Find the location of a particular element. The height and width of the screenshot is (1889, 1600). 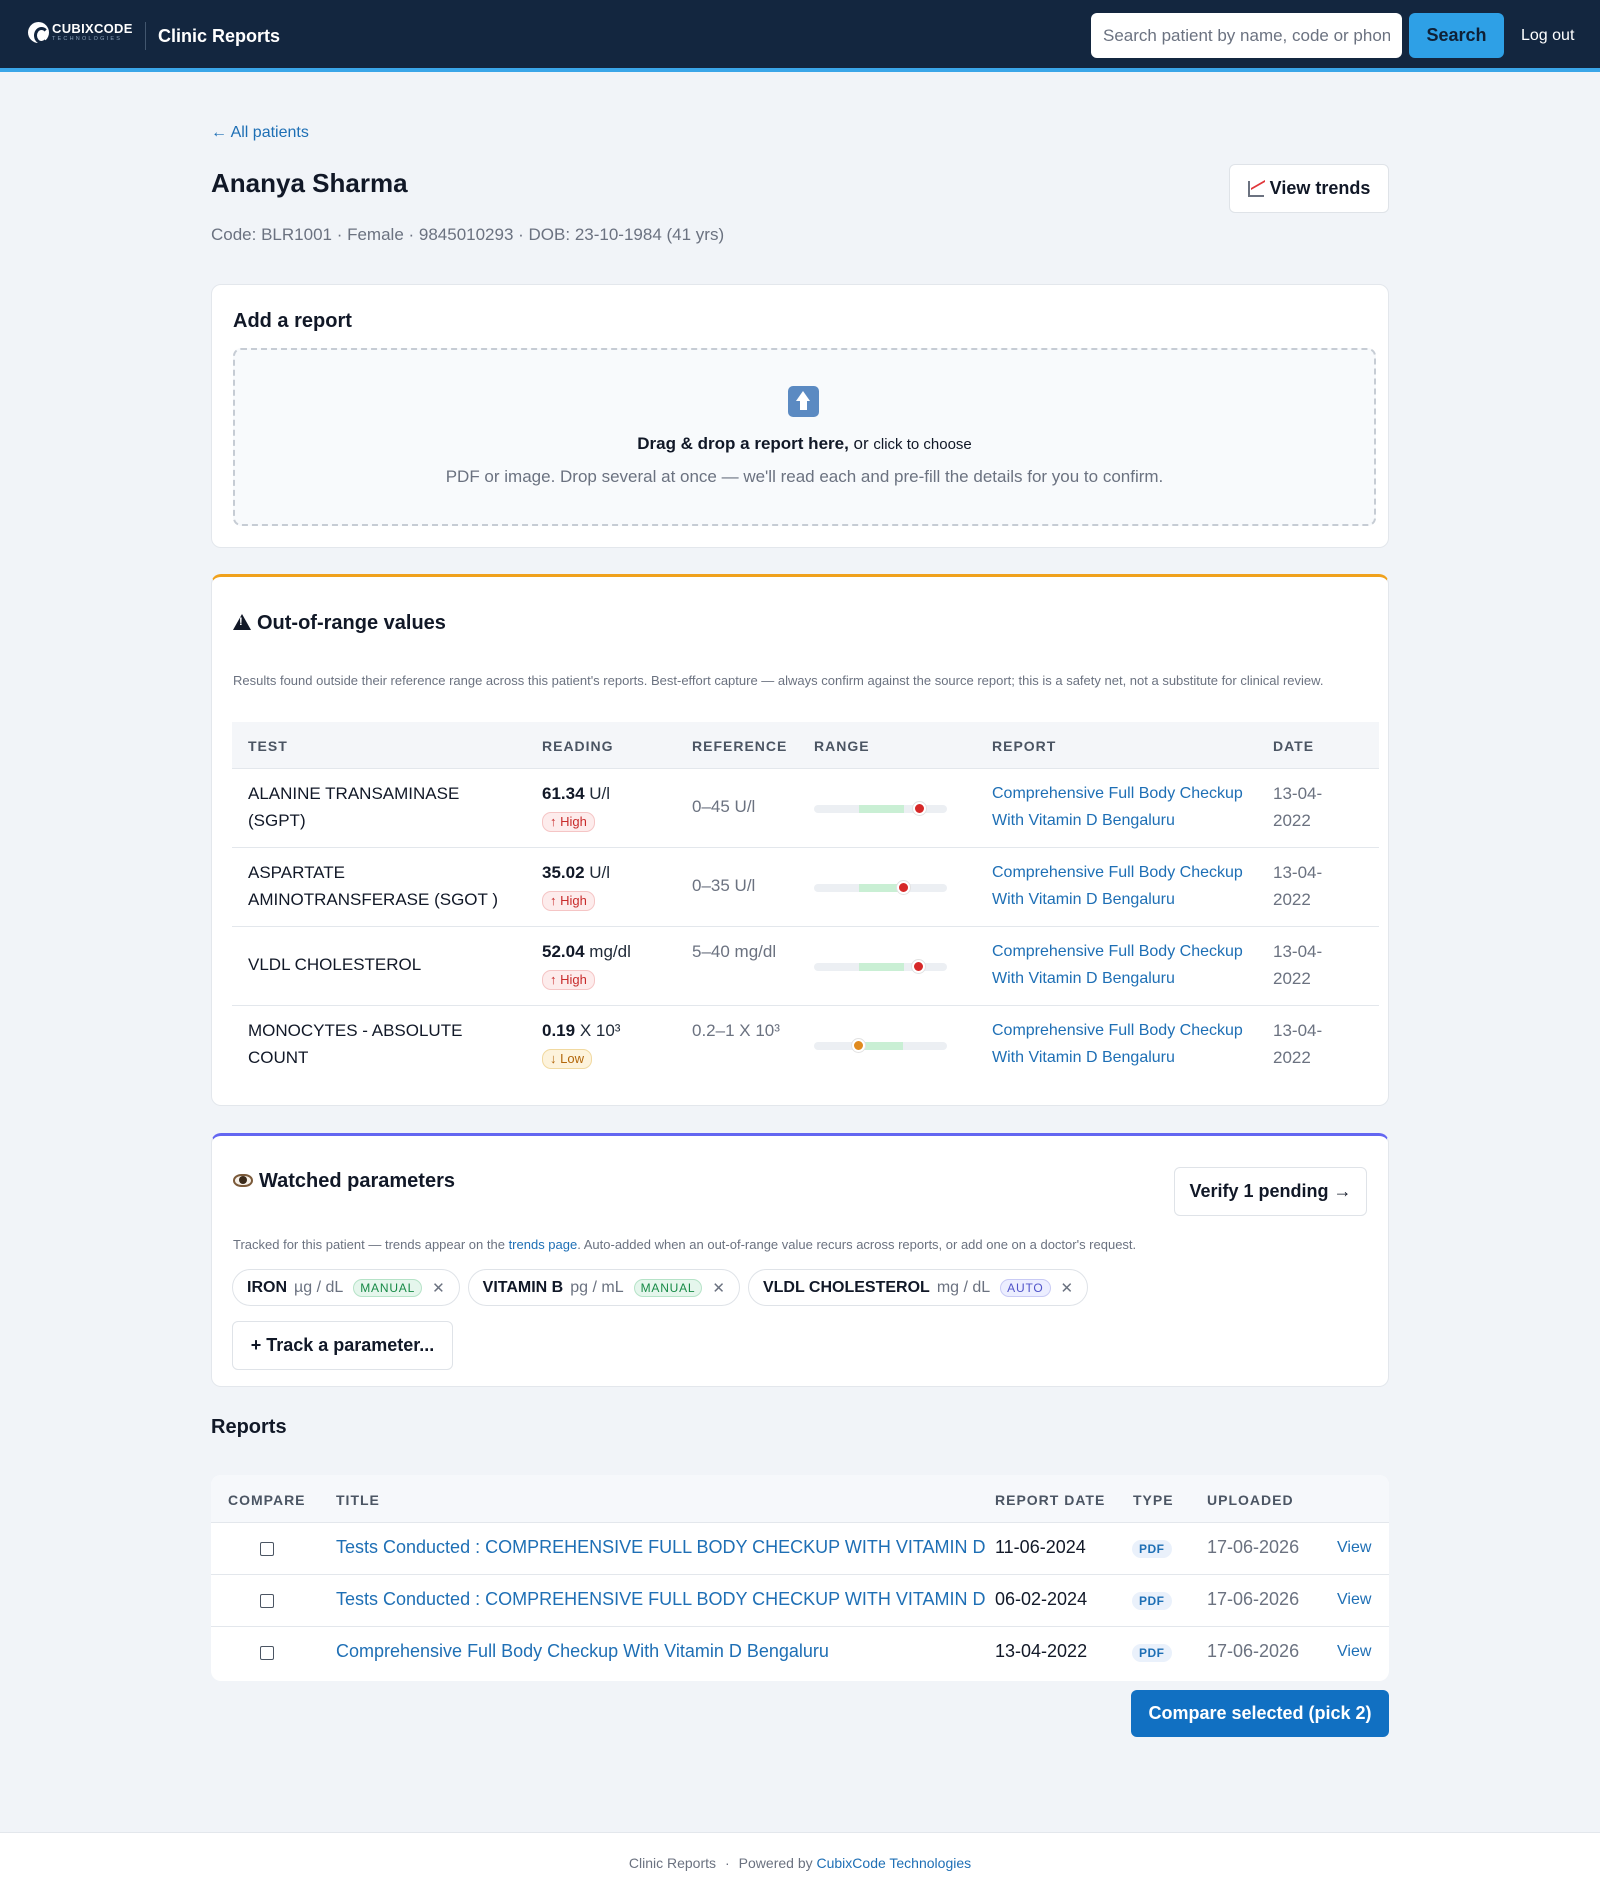

reading-unit: mg/dl is located at coordinates (610, 951).